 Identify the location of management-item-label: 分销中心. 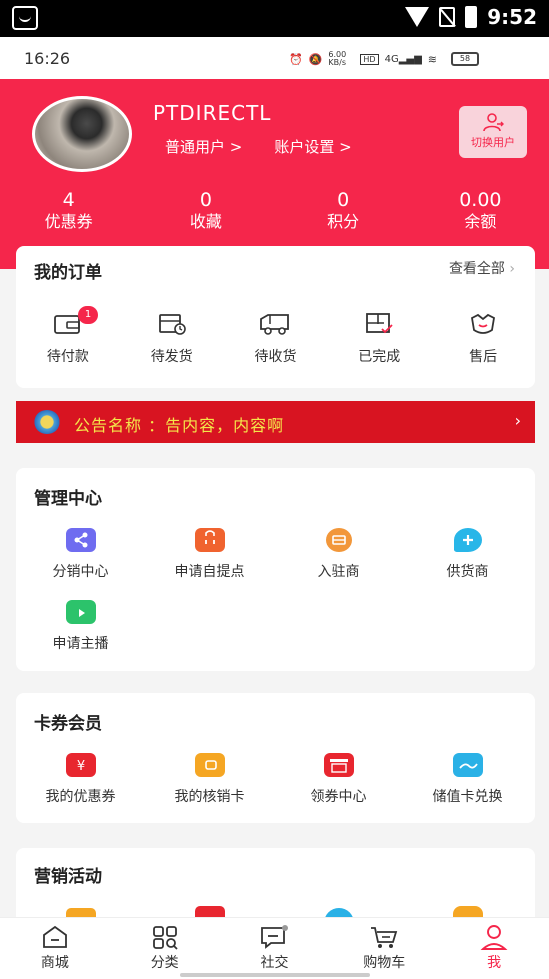
(80, 572).